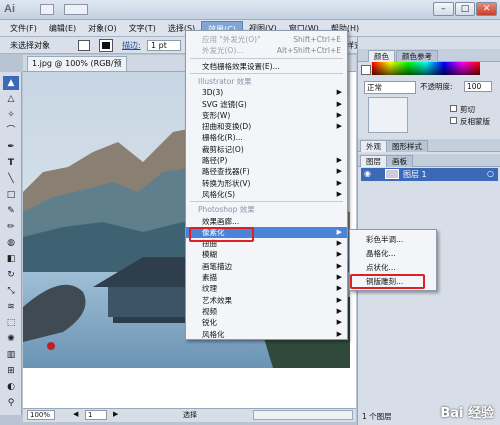 The width and height of the screenshot is (500, 425). Describe the element at coordinates (77, 69) in the screenshot. I see `document-tab: 1.jpg @ 100% (RGB/预览)` at that location.